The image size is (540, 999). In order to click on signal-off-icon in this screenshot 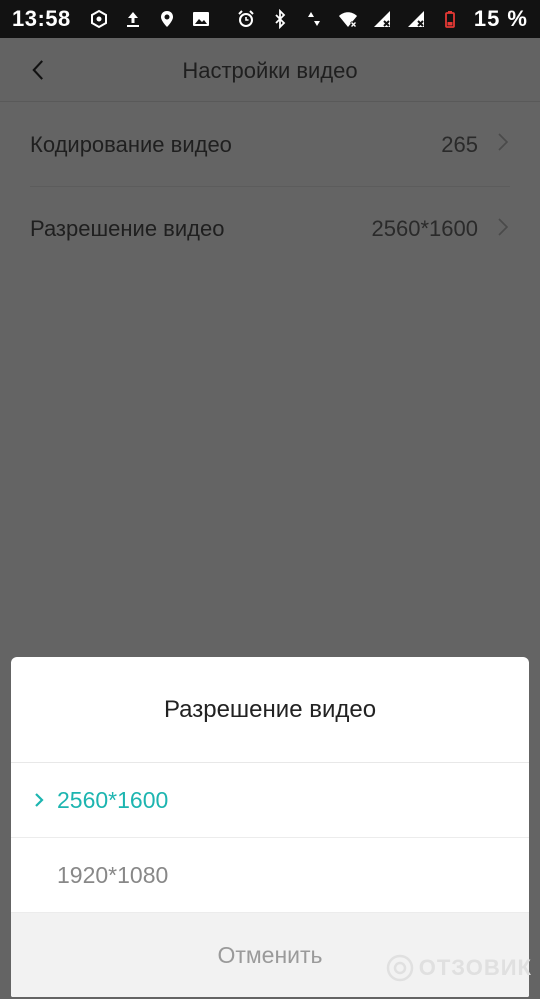, I will do `click(382, 19)`.